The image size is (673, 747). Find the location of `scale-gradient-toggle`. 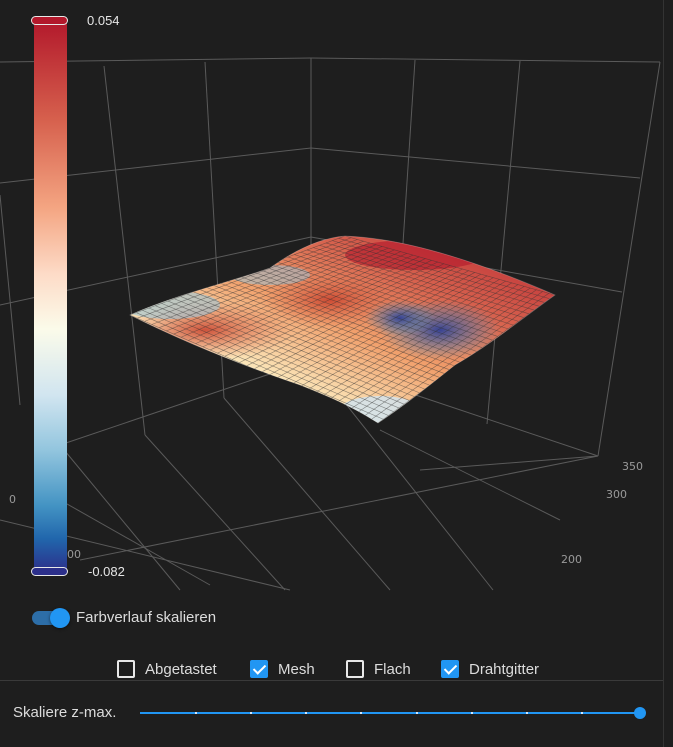

scale-gradient-toggle is located at coordinates (51, 618).